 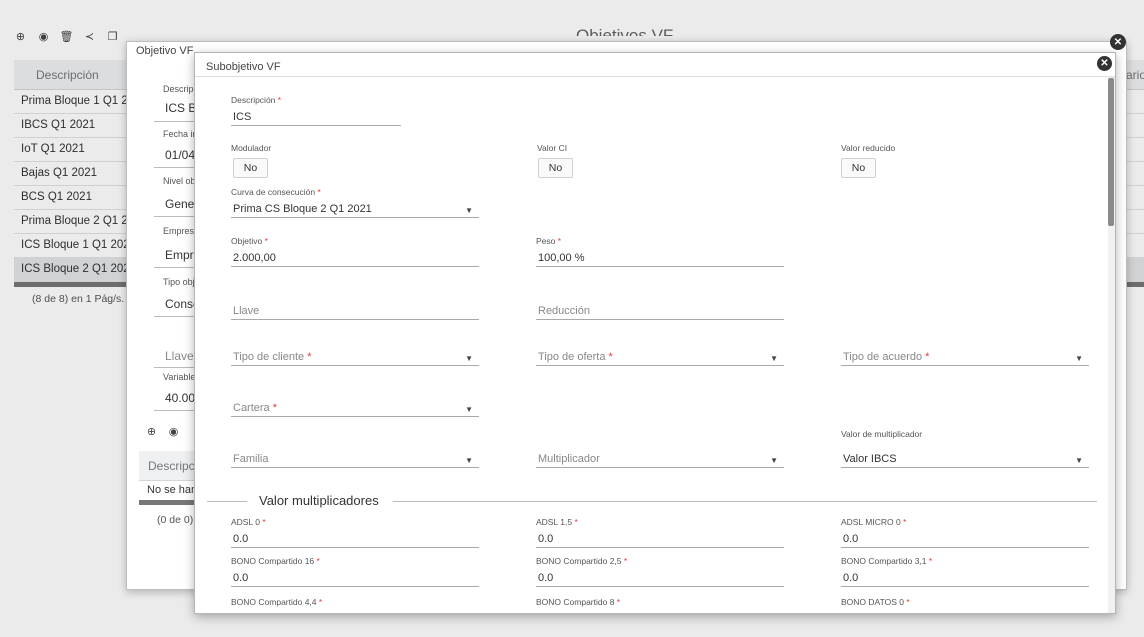 I want to click on selected-value: Prima CS Bloque 2 Q1 2021, so click(x=302, y=209).